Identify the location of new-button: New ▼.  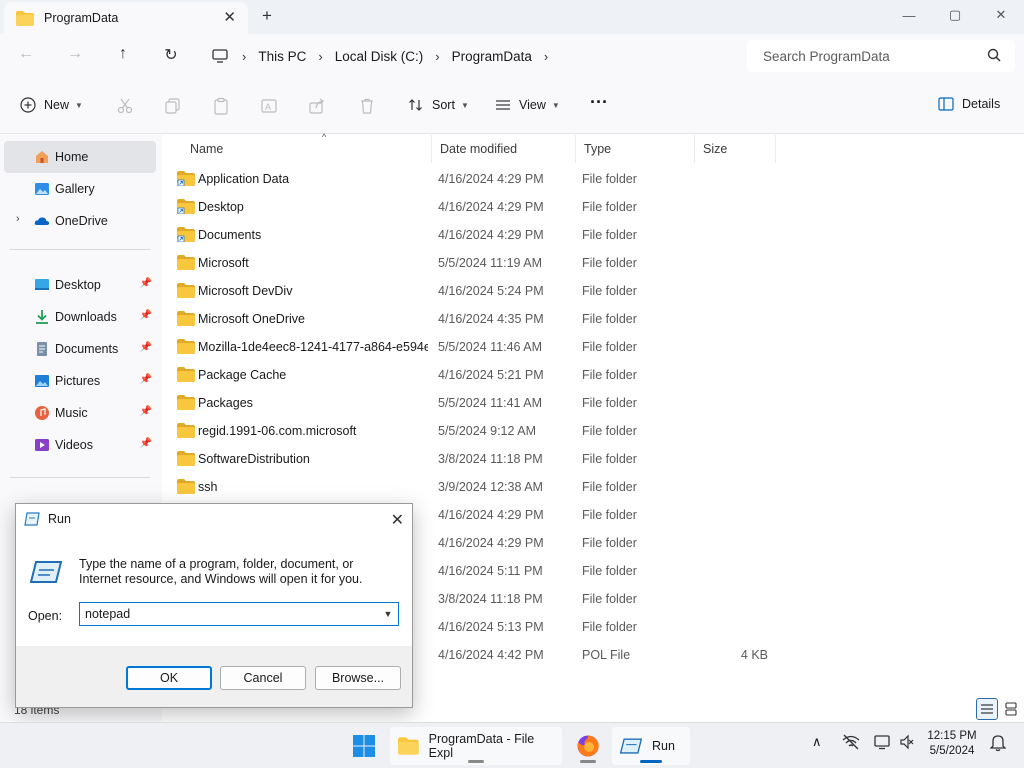
(51, 105).